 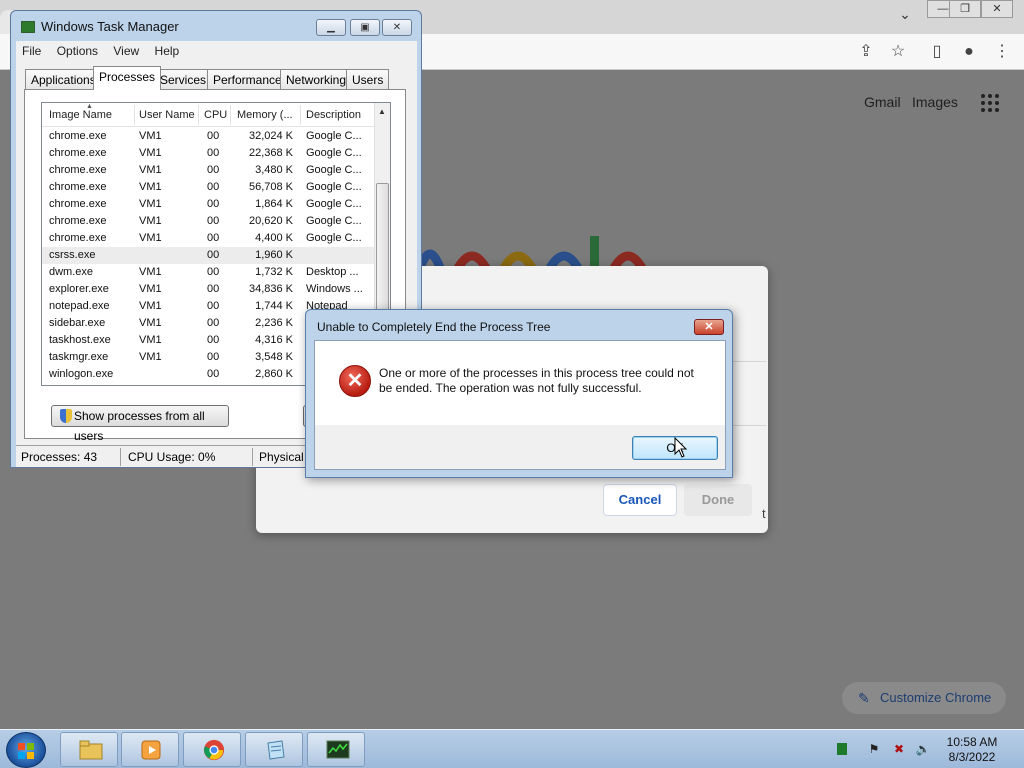 What do you see at coordinates (874, 749) in the screenshot?
I see `action-center-icon: ⚑` at bounding box center [874, 749].